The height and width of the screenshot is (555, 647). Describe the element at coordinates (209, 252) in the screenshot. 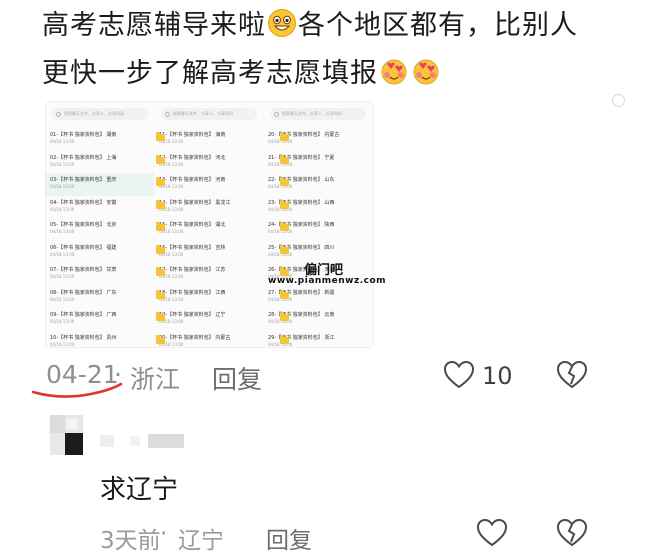

I see `file-list-item: 16-【杯书 独家资料包】 吉林 04/18 13:00` at that location.